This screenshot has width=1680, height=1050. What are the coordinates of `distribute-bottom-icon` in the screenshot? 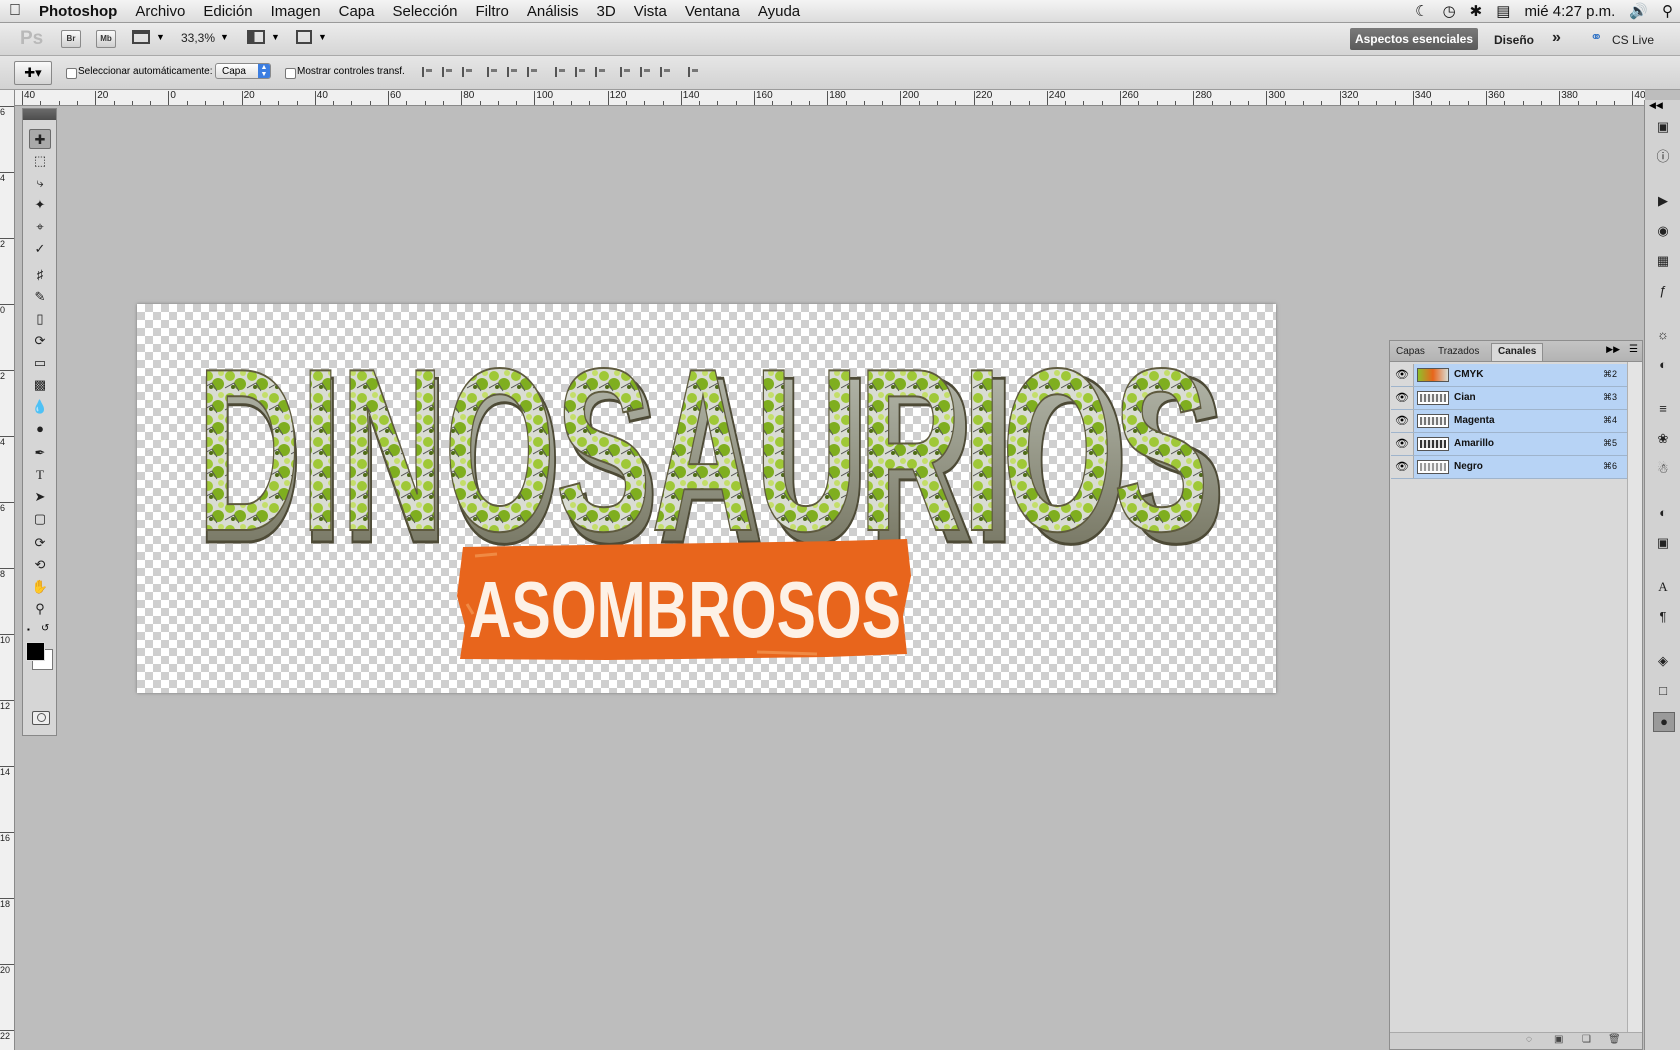 It's located at (601, 72).